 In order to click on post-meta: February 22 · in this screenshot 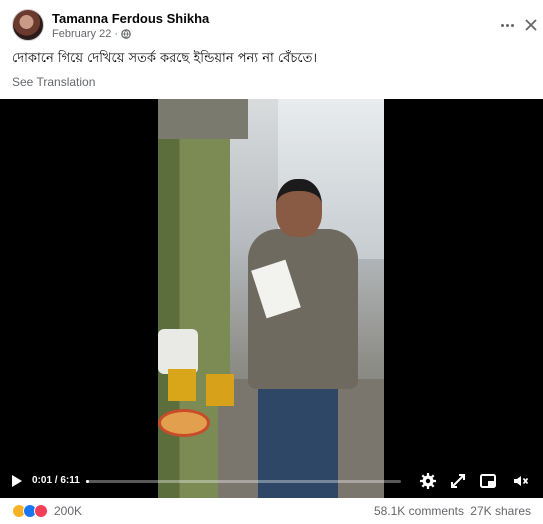, I will do `click(91, 34)`.